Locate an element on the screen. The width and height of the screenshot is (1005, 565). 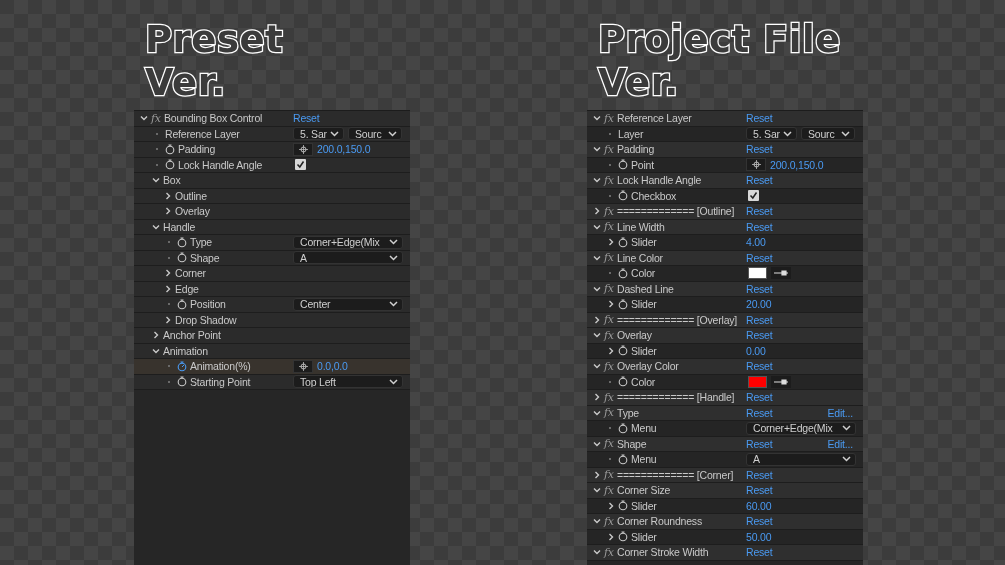
menu-dropdown: Top Left is located at coordinates (348, 382).